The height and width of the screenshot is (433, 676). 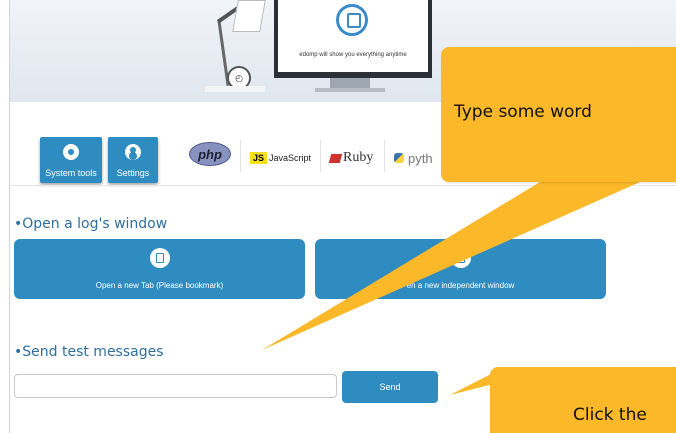 I want to click on ruby-gem-icon, so click(x=335, y=158).